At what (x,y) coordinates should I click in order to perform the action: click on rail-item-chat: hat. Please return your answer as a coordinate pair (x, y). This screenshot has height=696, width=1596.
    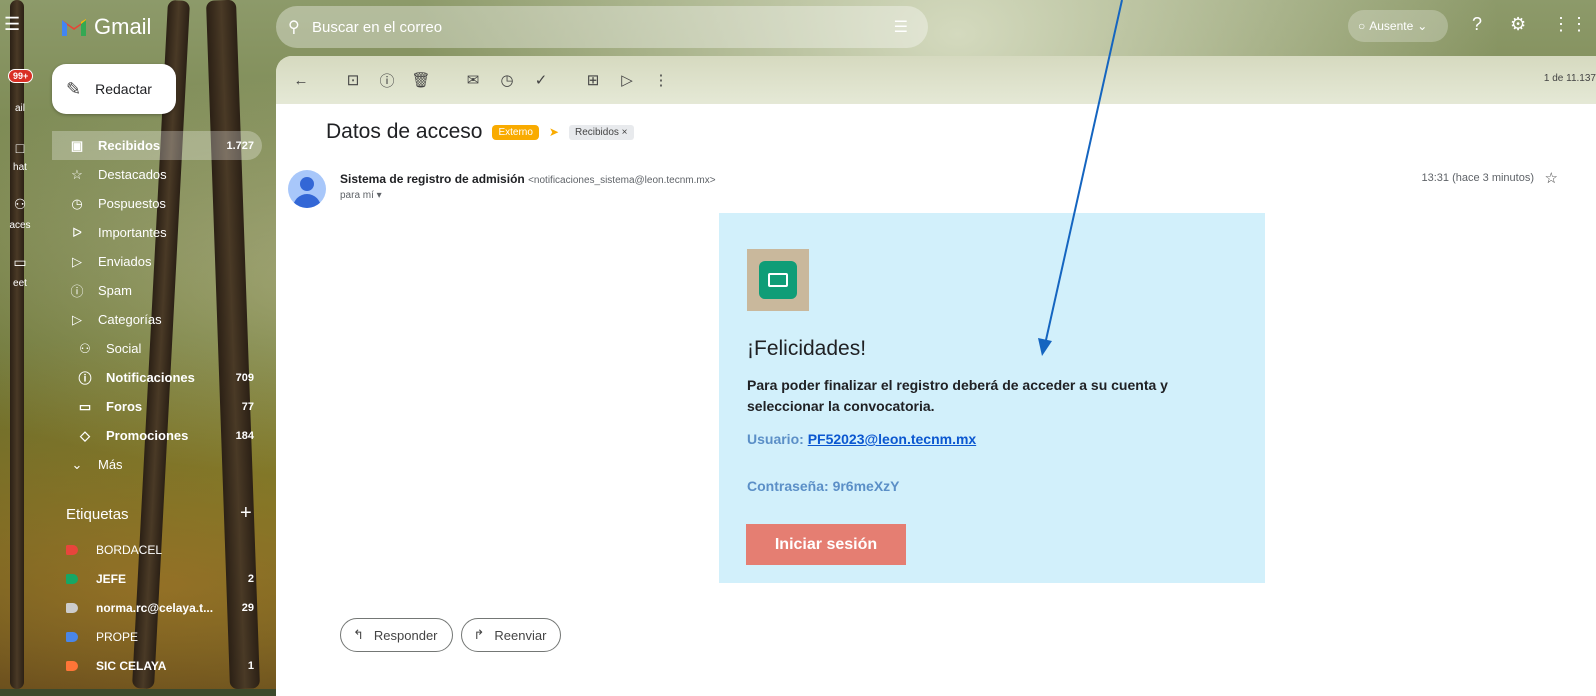
    Looking at the image, I should click on (20, 167).